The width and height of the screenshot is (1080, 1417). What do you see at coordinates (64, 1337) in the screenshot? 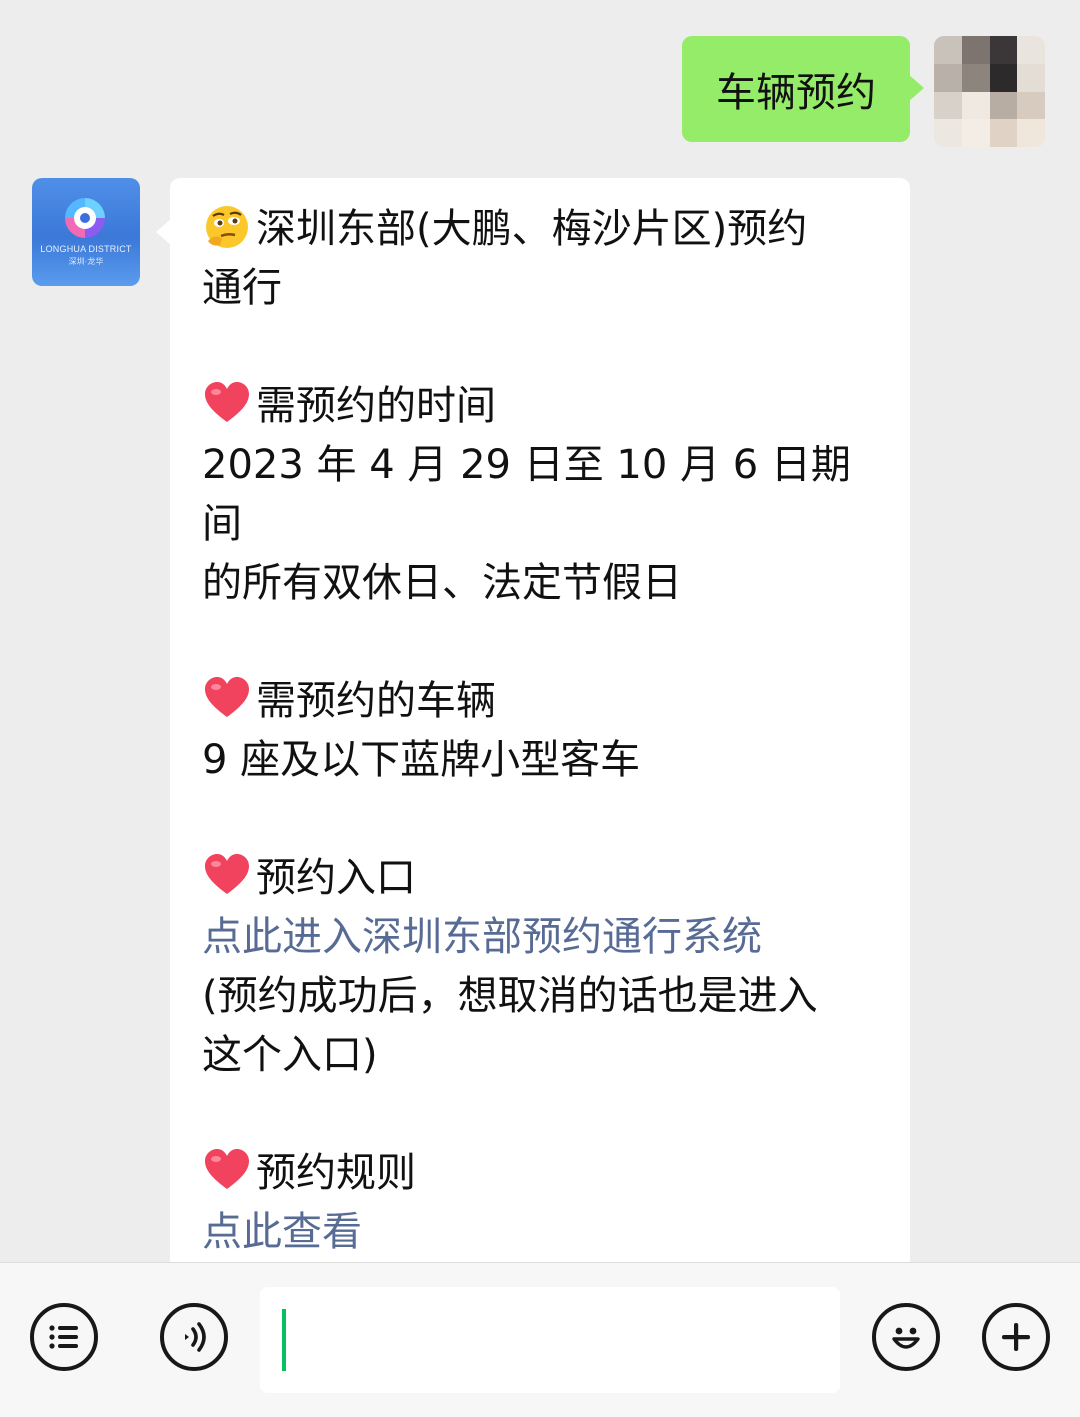
I see `list-menu-icon` at bounding box center [64, 1337].